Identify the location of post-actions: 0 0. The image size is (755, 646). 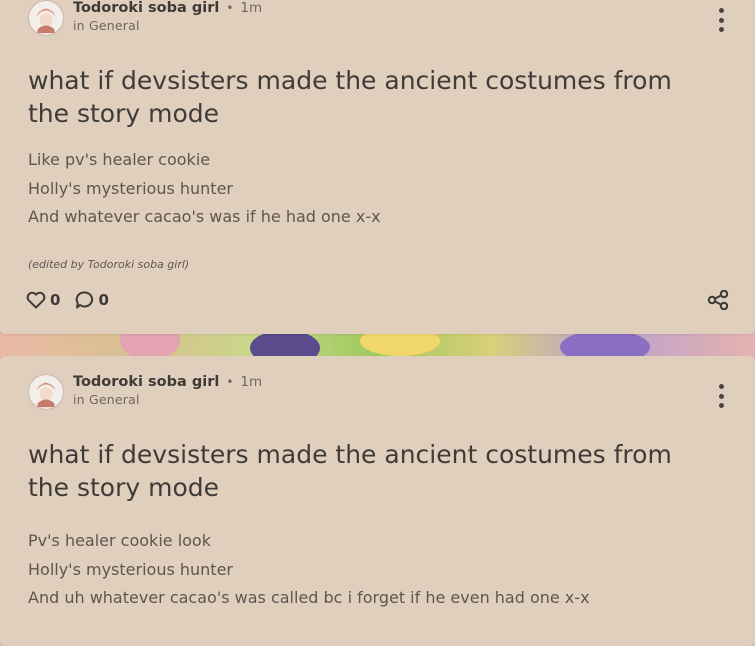
(74, 300).